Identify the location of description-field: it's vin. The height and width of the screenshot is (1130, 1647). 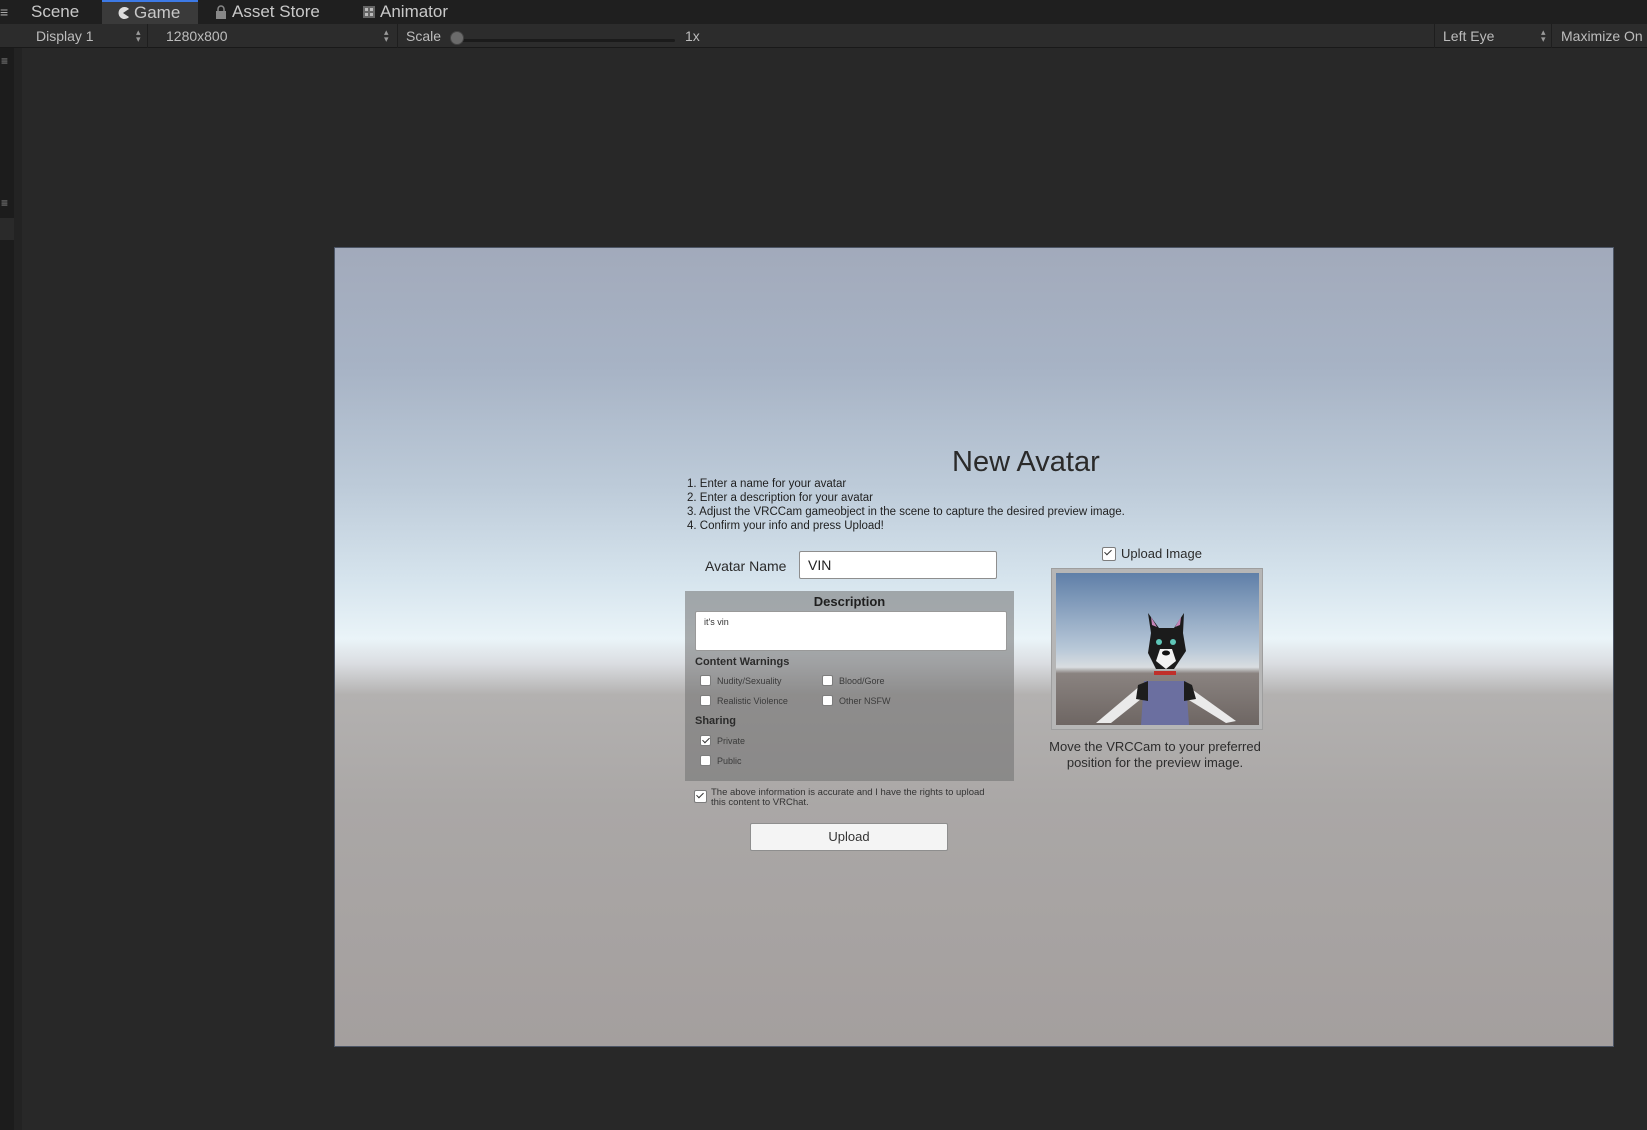
(851, 631).